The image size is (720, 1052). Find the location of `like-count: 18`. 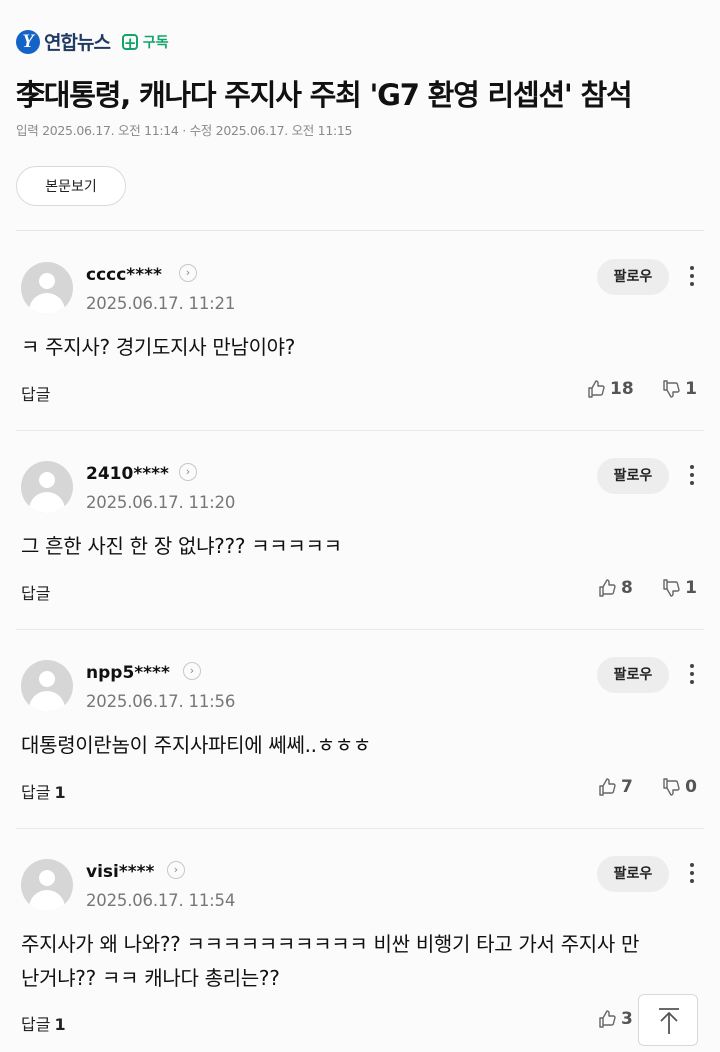

like-count: 18 is located at coordinates (622, 389).